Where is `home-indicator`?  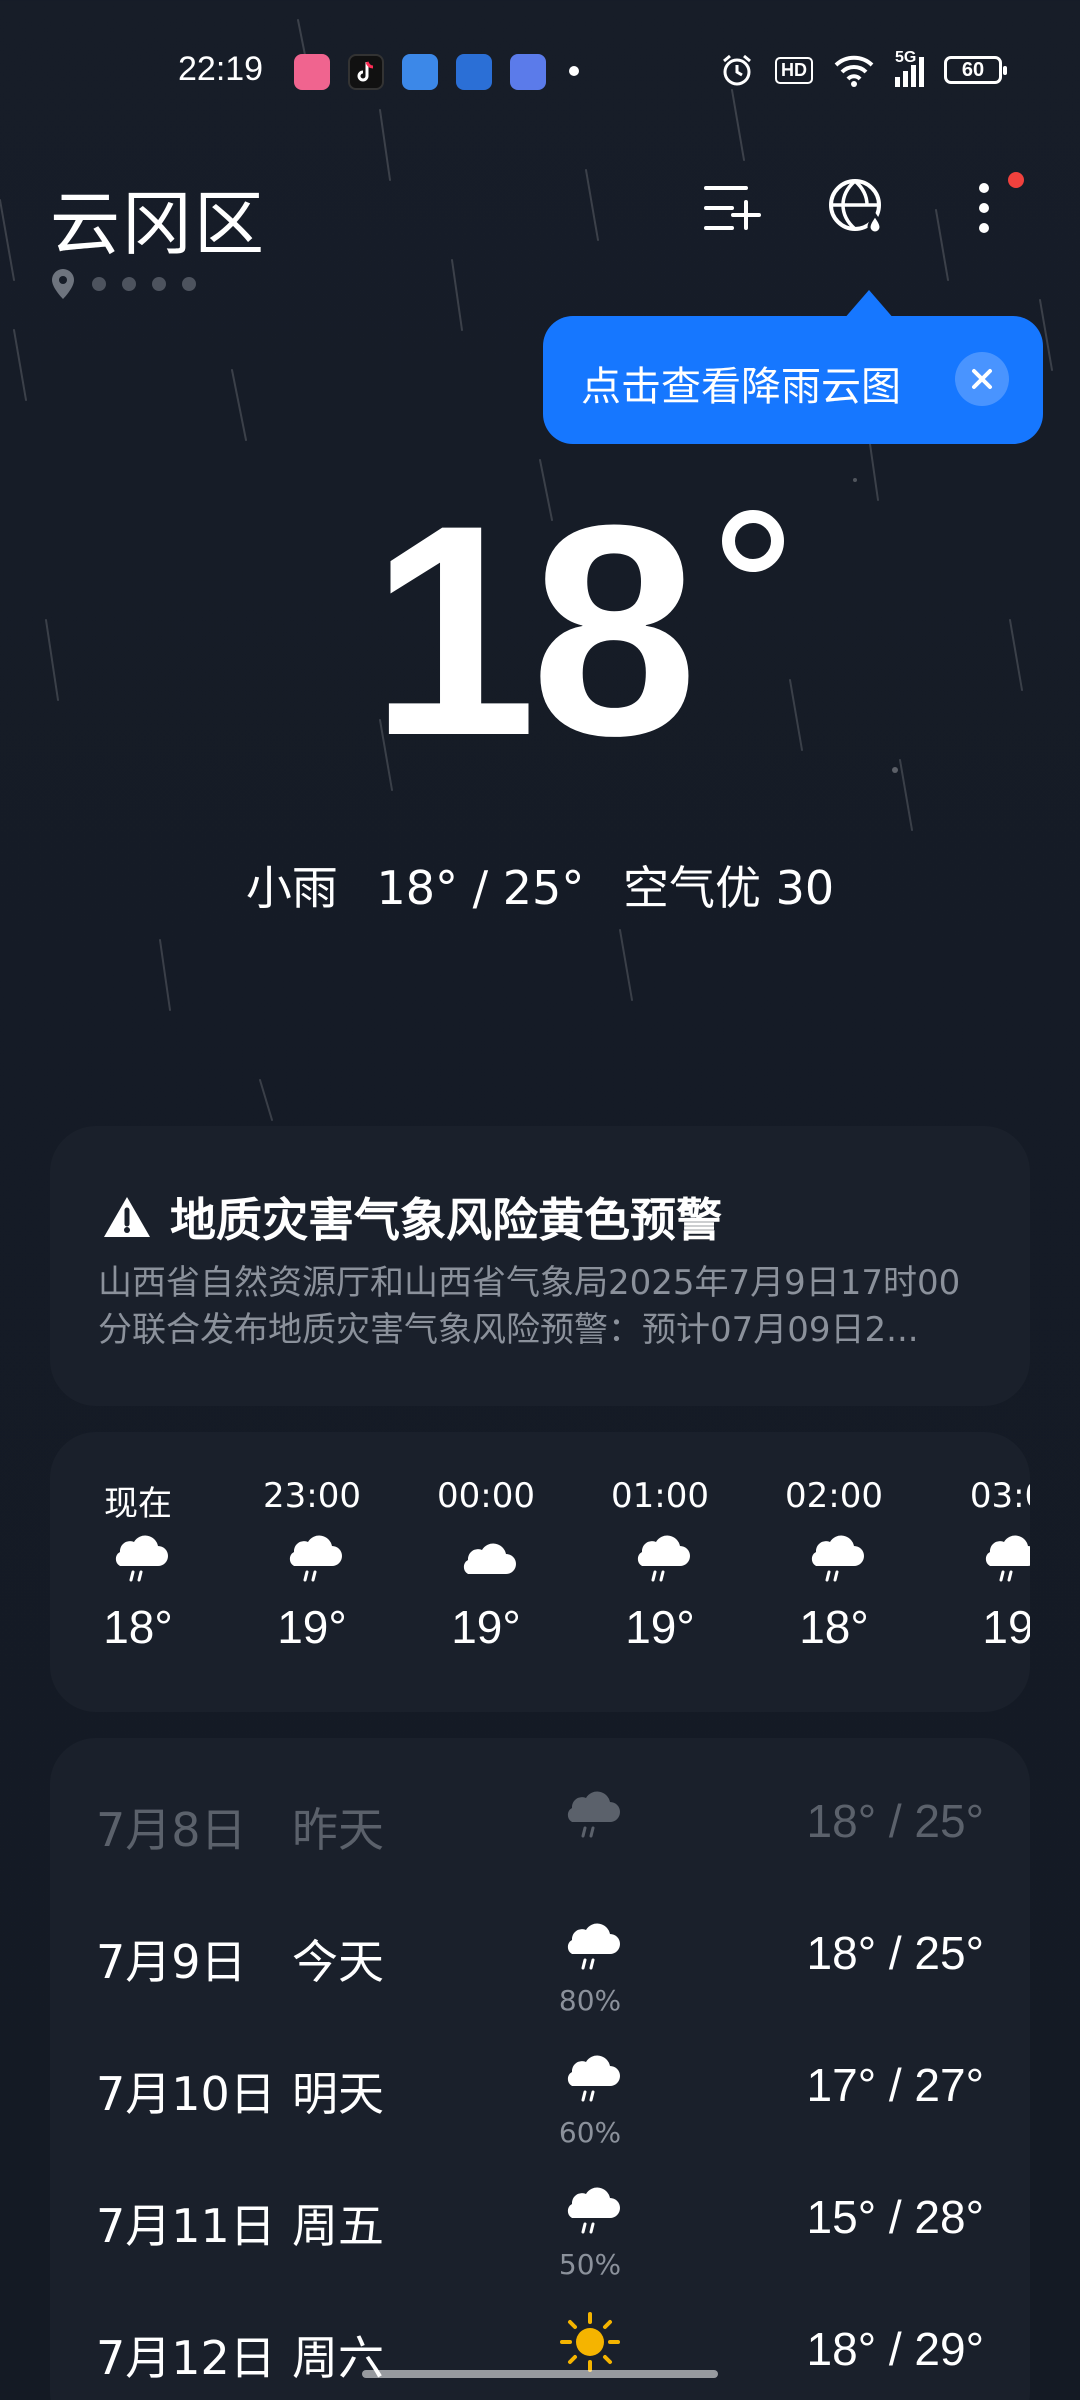 home-indicator is located at coordinates (540, 2374).